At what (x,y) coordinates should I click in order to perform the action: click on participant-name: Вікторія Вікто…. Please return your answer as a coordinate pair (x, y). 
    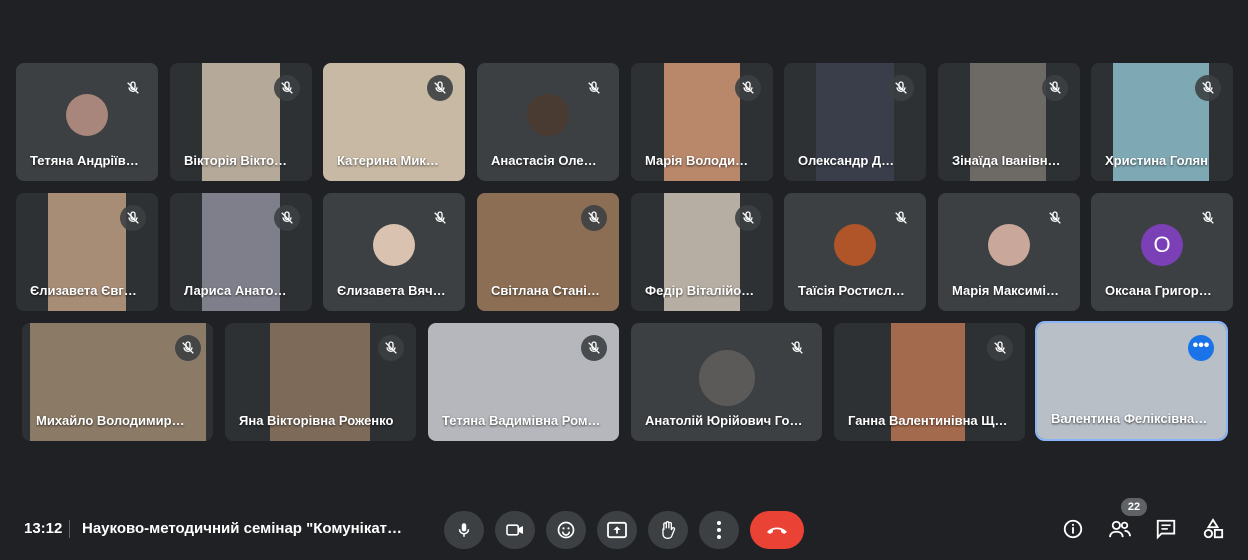
    Looking at the image, I should click on (236, 160).